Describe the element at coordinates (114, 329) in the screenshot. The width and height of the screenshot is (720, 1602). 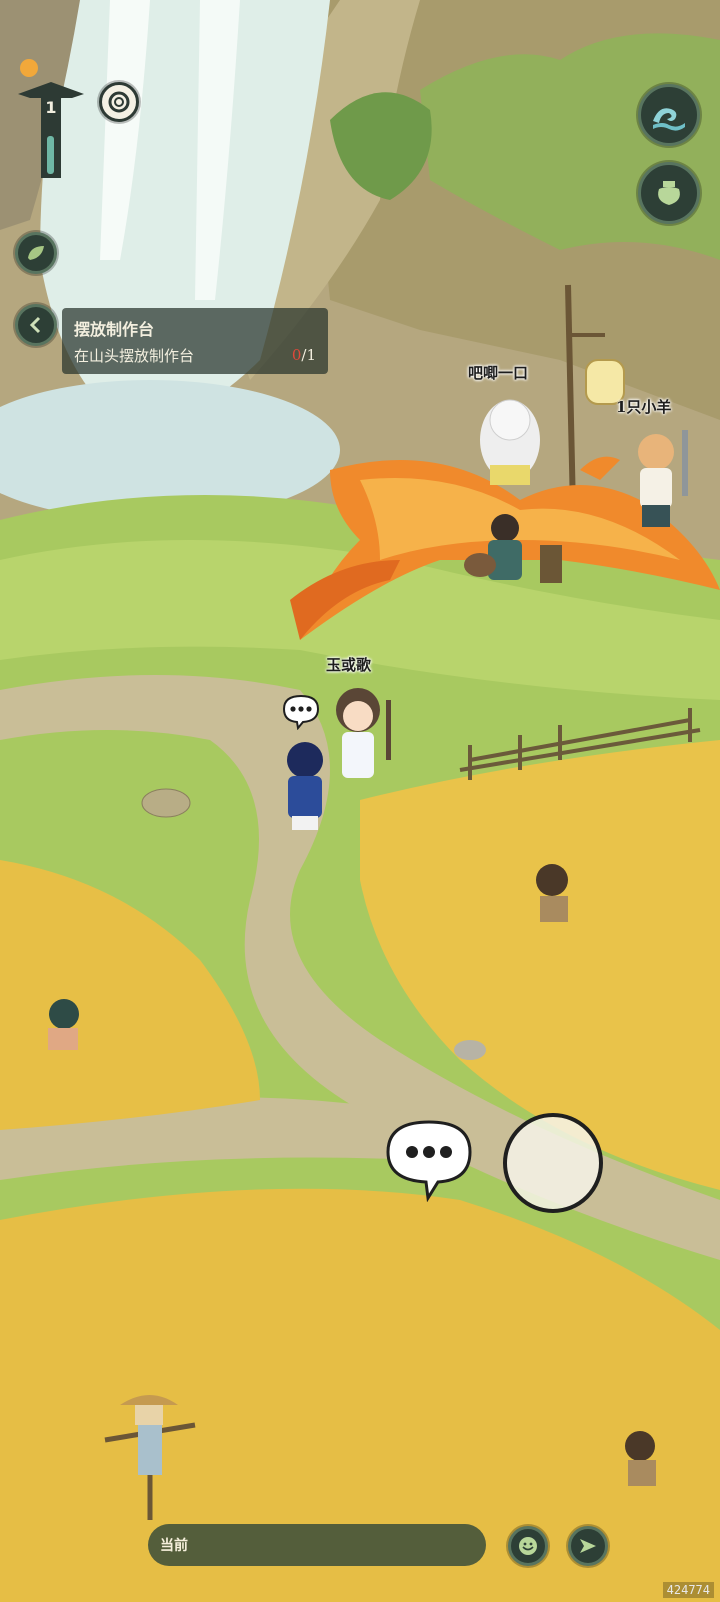
I see `quest-title: 摆放制作台` at that location.